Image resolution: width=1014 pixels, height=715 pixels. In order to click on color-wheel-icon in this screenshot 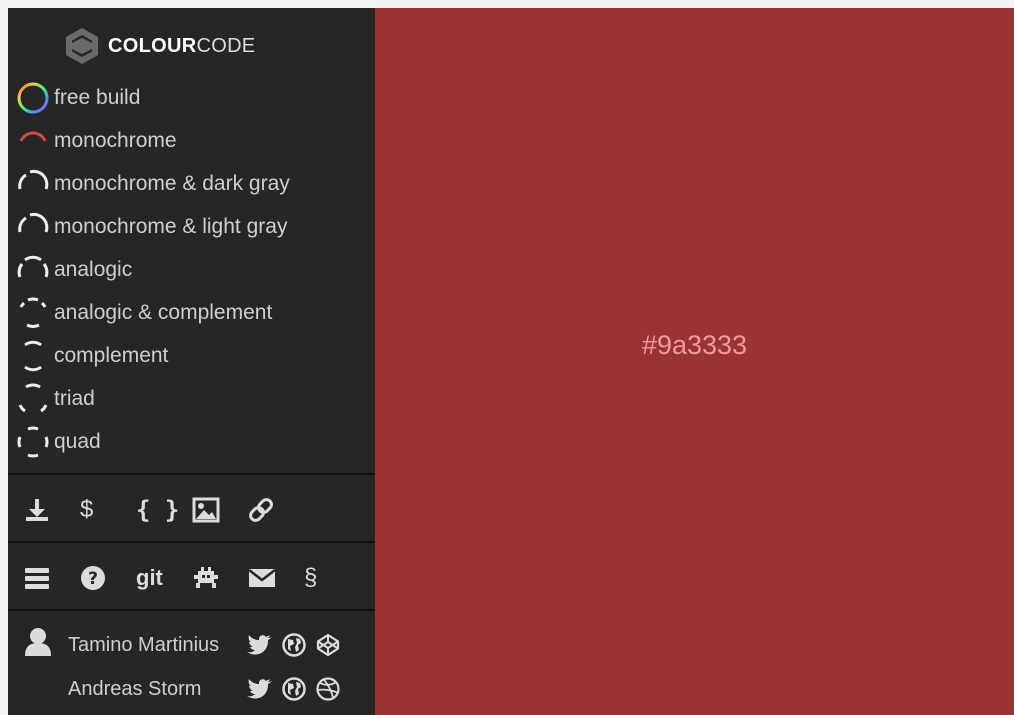, I will do `click(33, 97)`.